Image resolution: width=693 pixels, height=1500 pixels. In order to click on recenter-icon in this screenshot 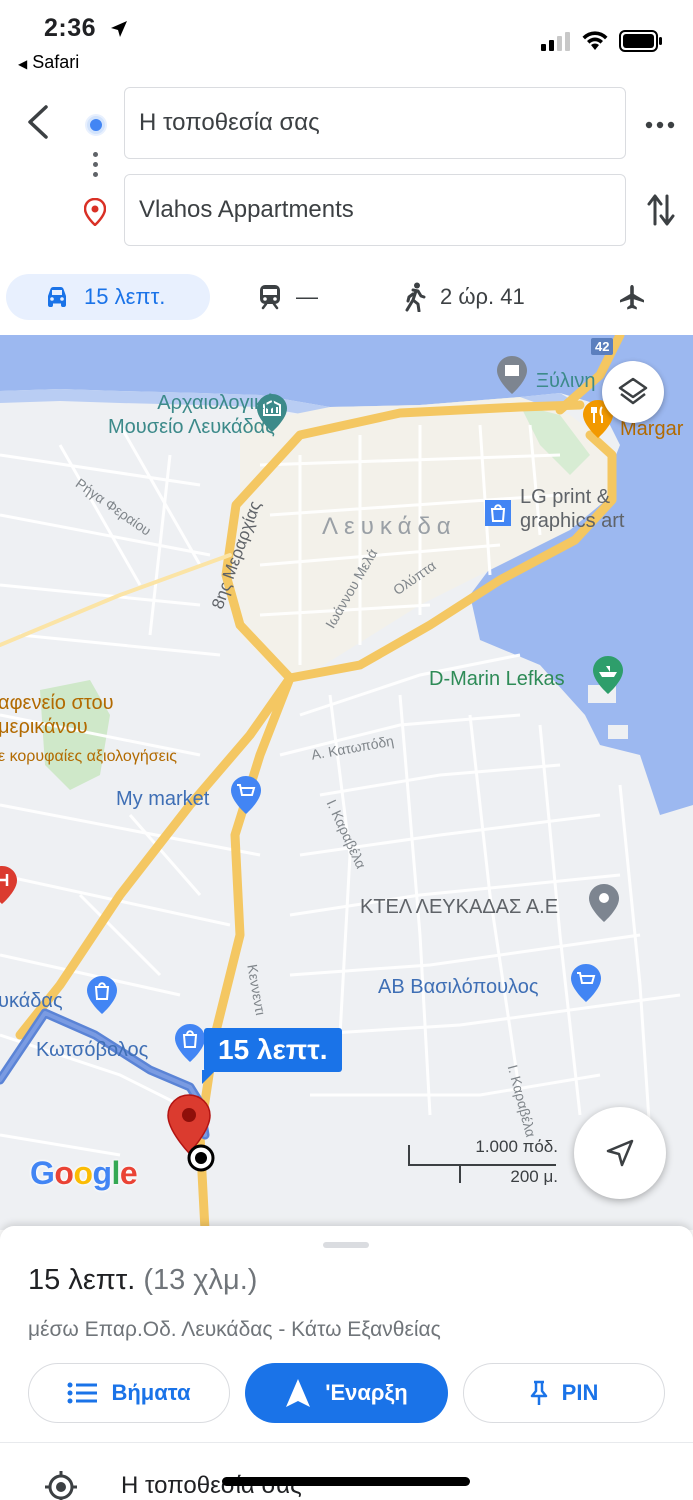, I will do `click(620, 1153)`.